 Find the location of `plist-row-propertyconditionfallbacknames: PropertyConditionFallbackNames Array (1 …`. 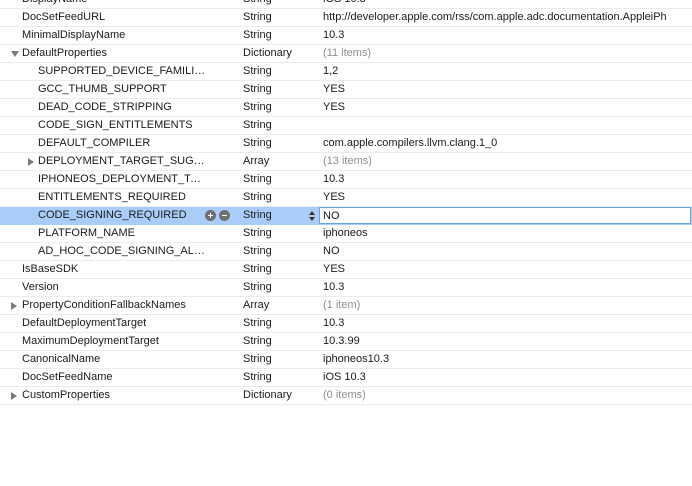

plist-row-propertyconditionfallbacknames: PropertyConditionFallbackNames Array (1 … is located at coordinates (346, 306).